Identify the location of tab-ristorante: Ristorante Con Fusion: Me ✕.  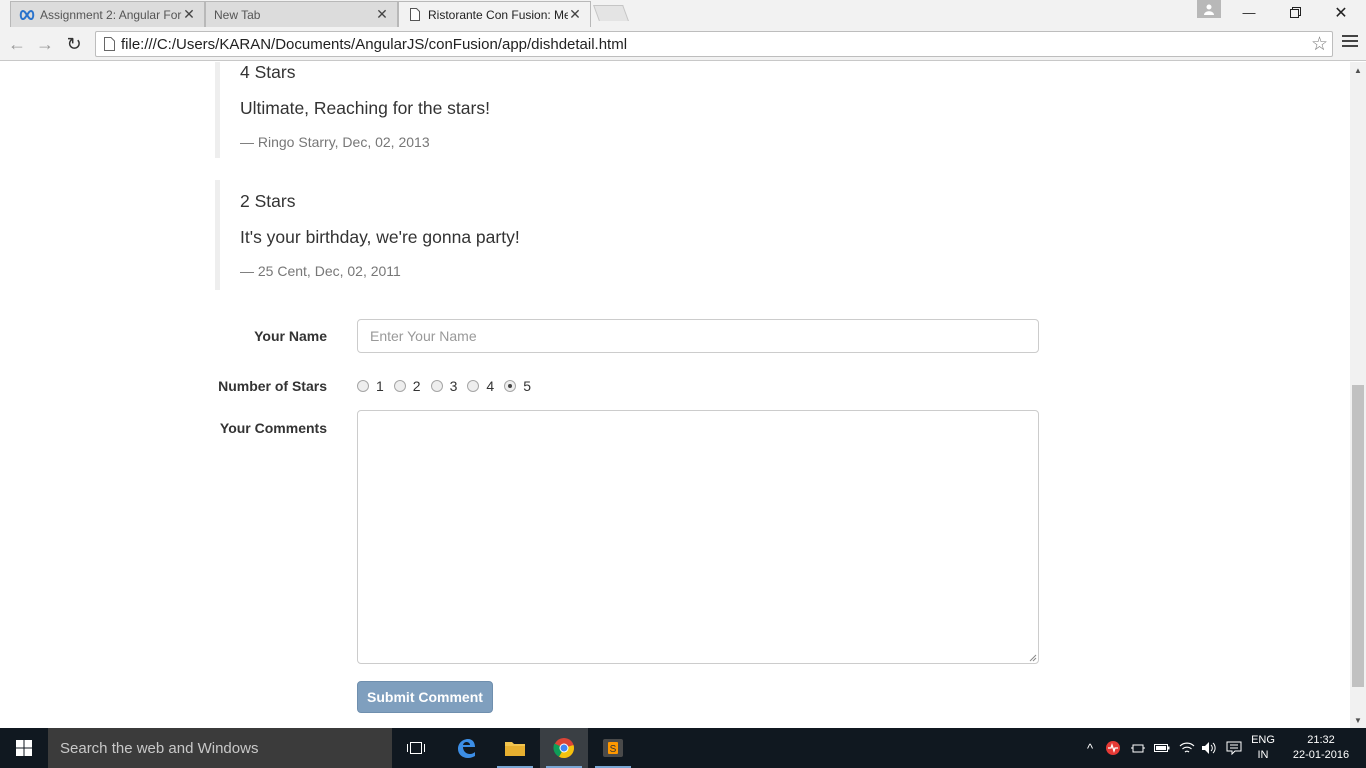
(494, 14).